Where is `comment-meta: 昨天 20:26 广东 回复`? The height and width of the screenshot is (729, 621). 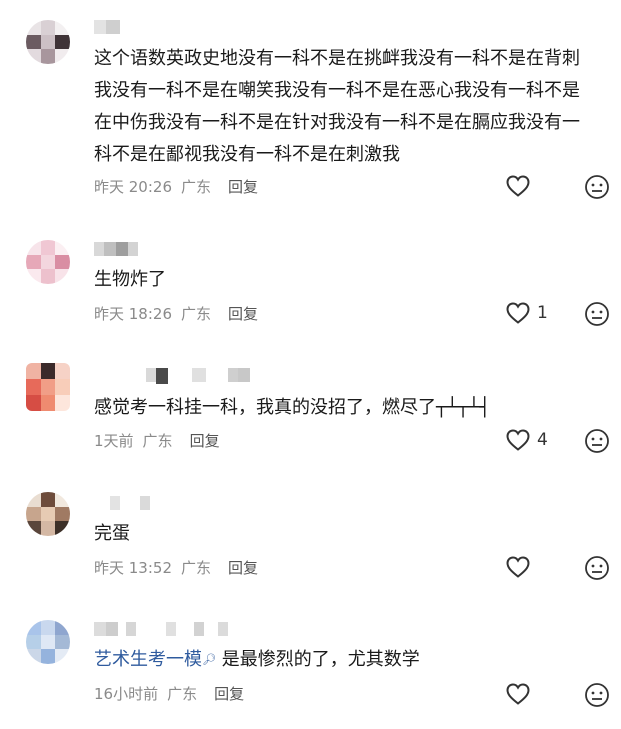 comment-meta: 昨天 20:26 广东 回复 is located at coordinates (176, 186).